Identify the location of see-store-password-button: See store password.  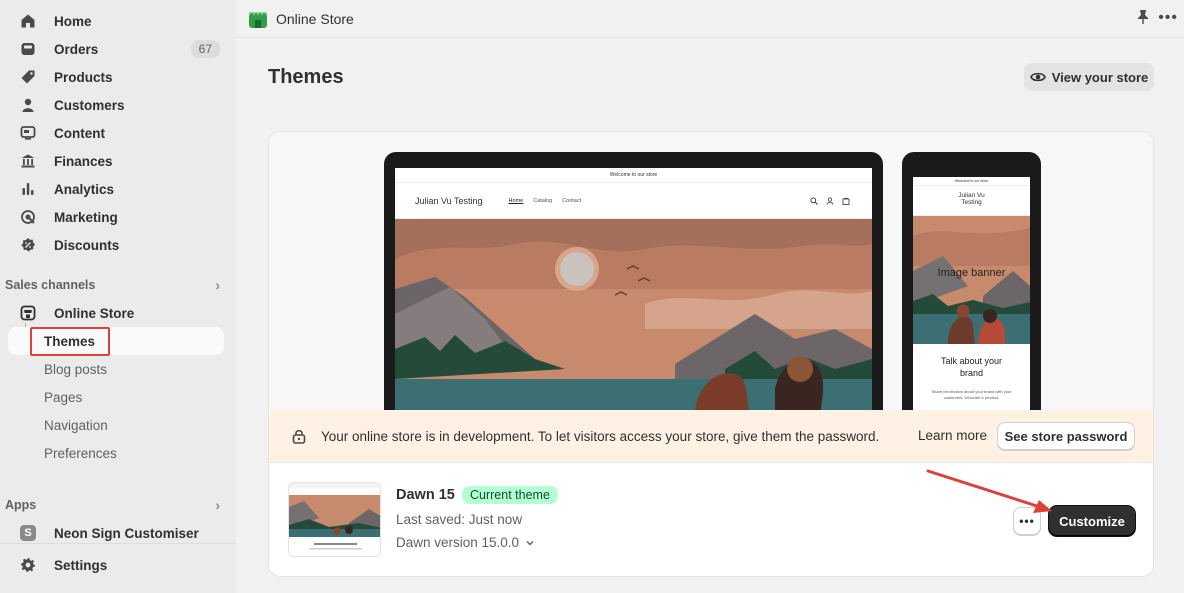
(1066, 436).